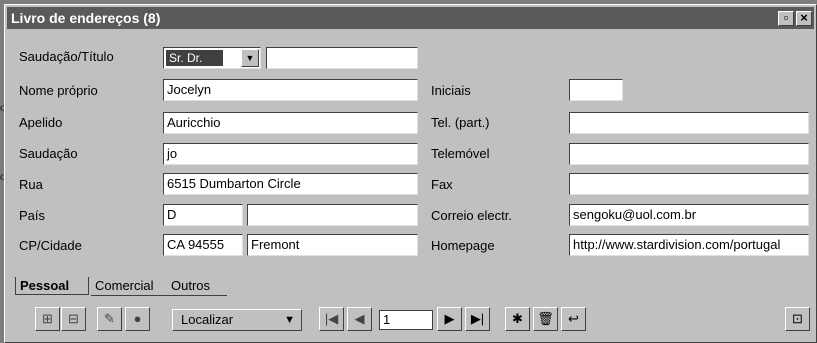 This screenshot has height=343, width=817. I want to click on tab-outros: Outros, so click(197, 286).